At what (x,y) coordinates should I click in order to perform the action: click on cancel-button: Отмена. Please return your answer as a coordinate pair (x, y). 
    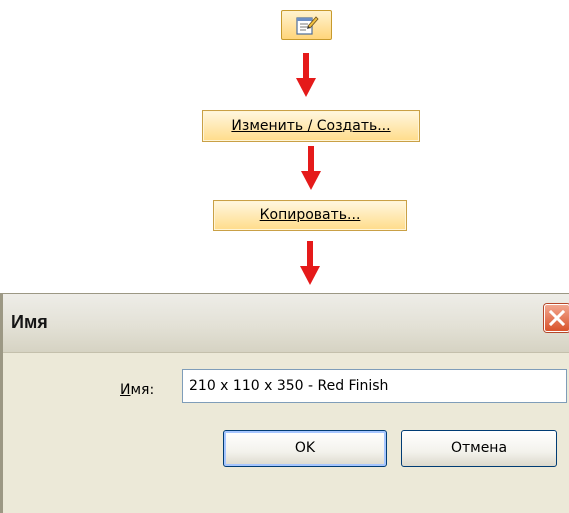
    Looking at the image, I should click on (479, 448).